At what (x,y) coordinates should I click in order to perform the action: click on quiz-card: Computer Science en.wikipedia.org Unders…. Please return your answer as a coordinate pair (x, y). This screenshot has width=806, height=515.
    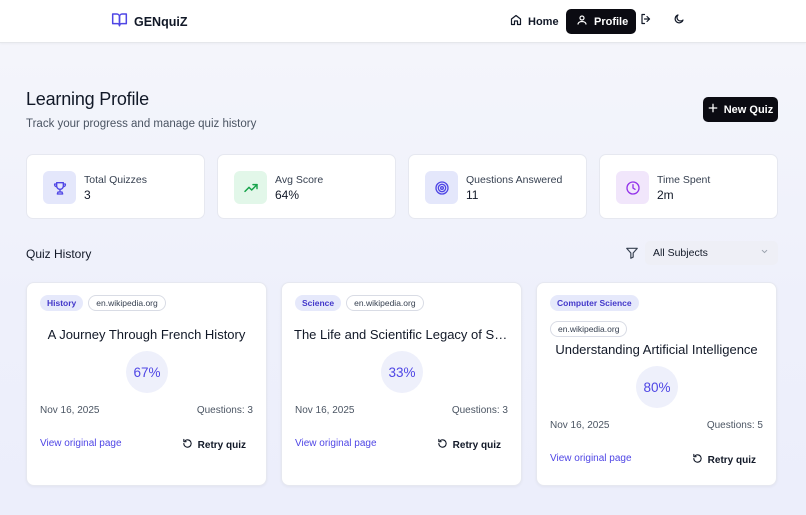
    Looking at the image, I should click on (656, 384).